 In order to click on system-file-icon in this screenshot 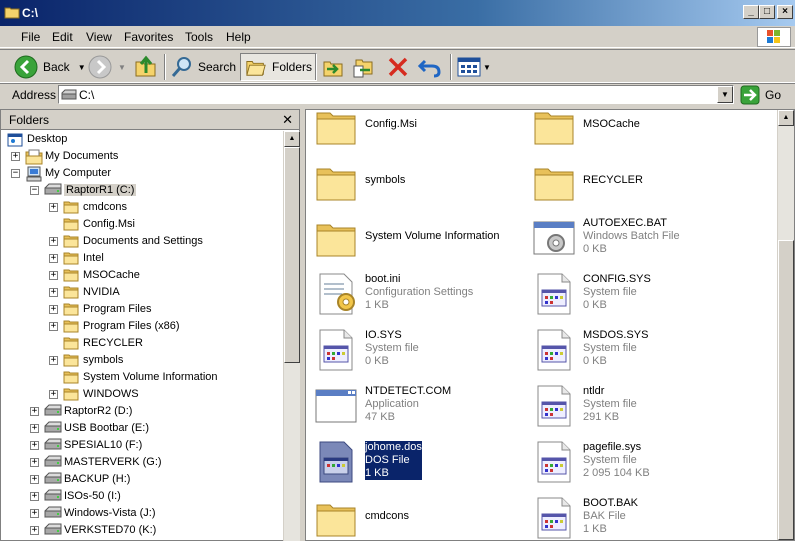, I will do `click(554, 294)`.